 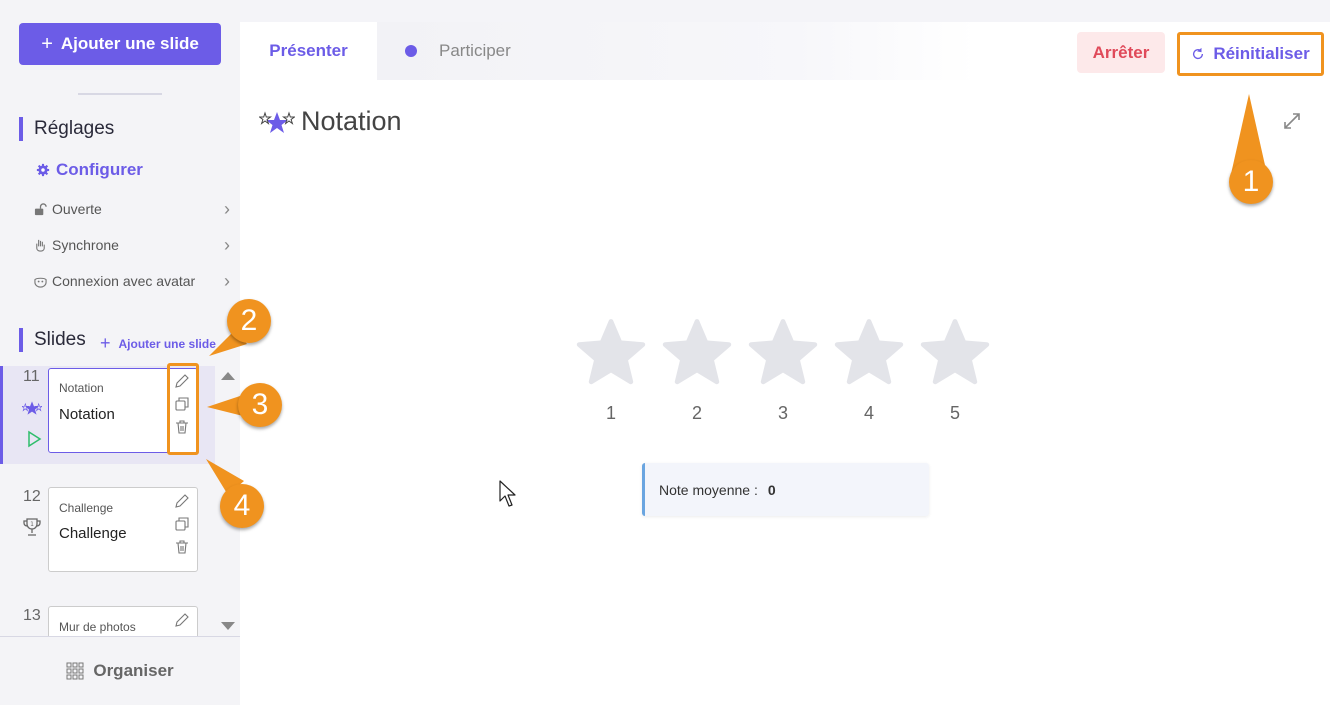 I want to click on slide-card: Challenge Challenge, so click(x=123, y=529).